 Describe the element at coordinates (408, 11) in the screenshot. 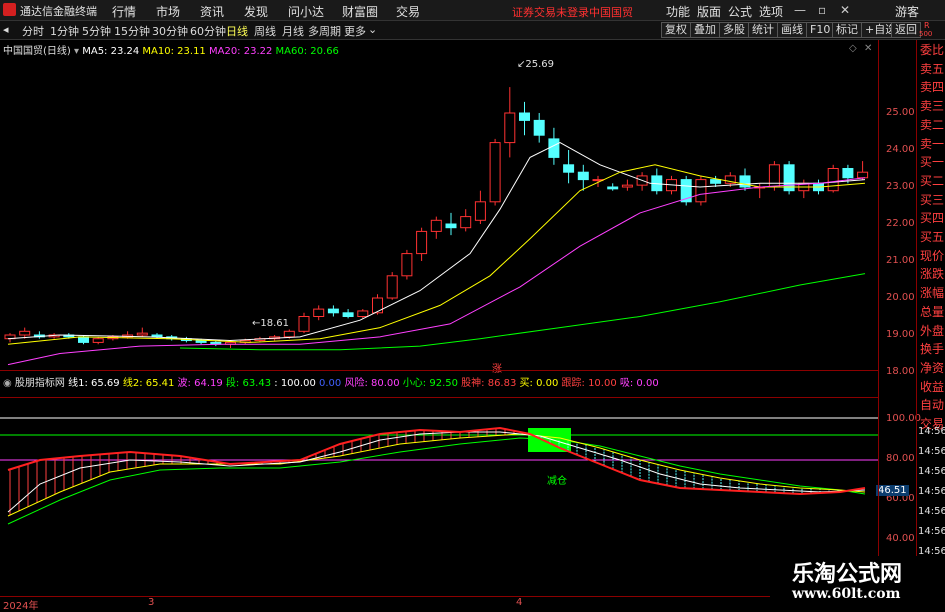

I see `menu-trade: 交易` at that location.